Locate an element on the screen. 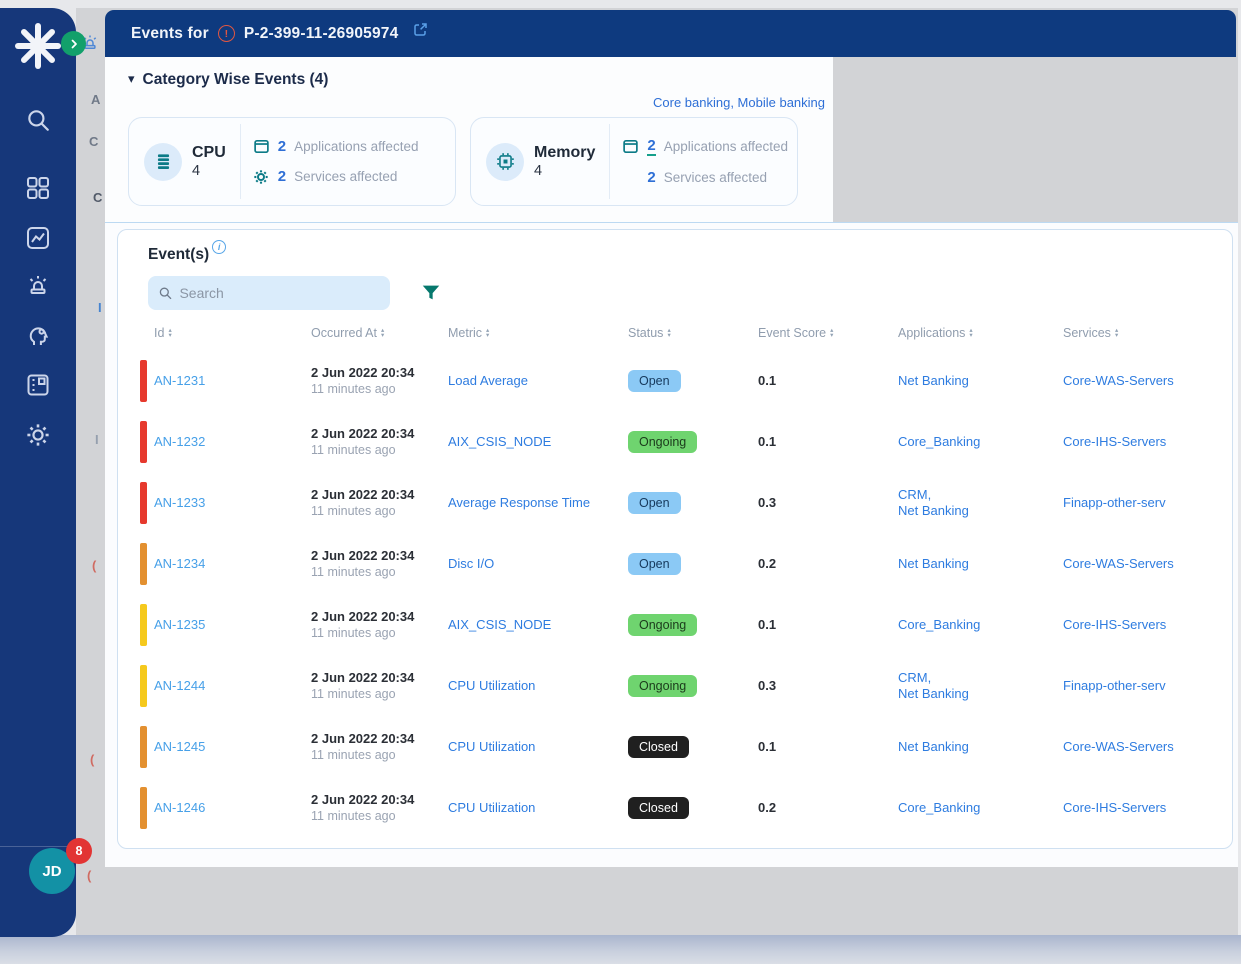 This screenshot has width=1241, height=964. reports-panel-icon is located at coordinates (38, 385).